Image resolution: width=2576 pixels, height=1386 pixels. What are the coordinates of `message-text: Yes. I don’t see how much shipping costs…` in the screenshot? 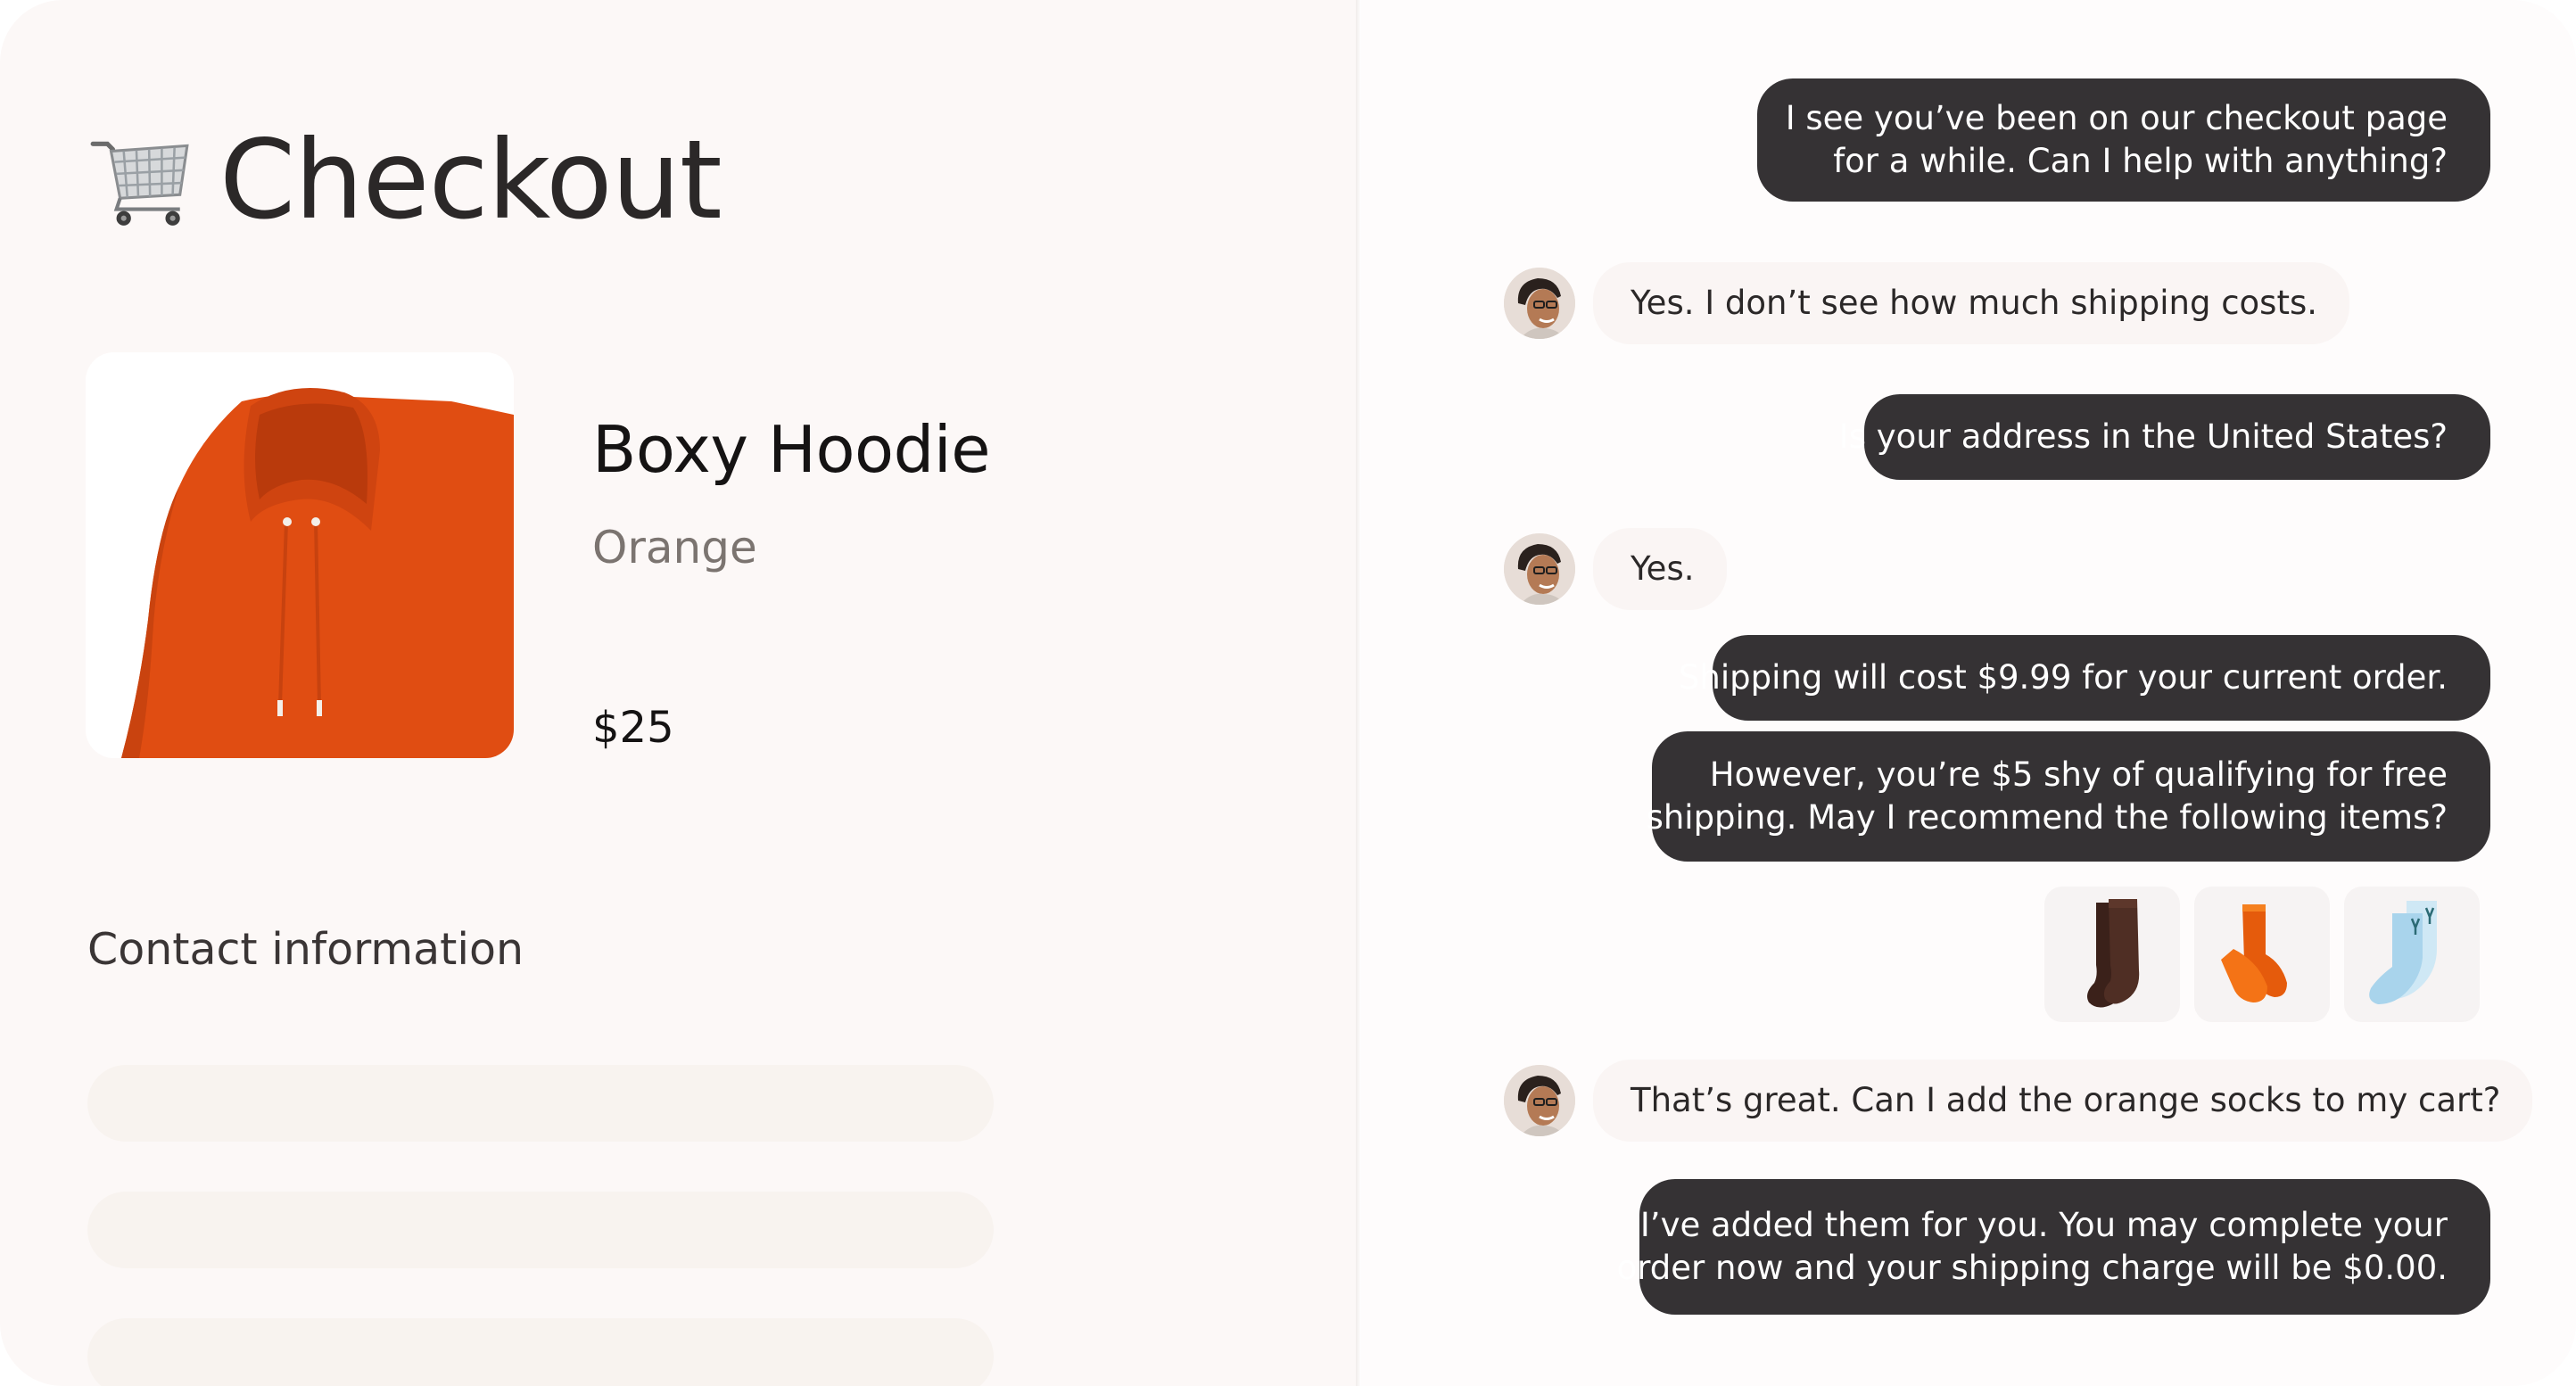 It's located at (1975, 303).